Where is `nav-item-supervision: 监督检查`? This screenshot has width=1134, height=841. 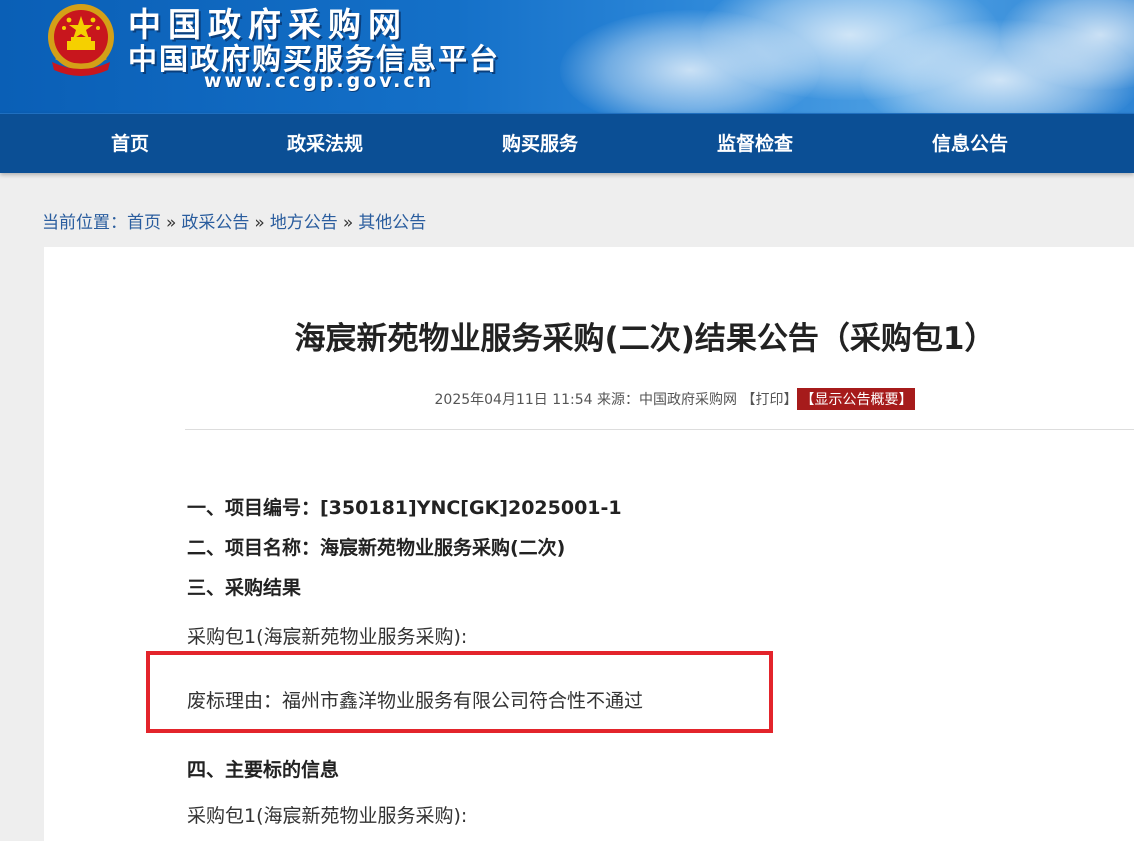
nav-item-supervision: 监督检查 is located at coordinates (755, 144).